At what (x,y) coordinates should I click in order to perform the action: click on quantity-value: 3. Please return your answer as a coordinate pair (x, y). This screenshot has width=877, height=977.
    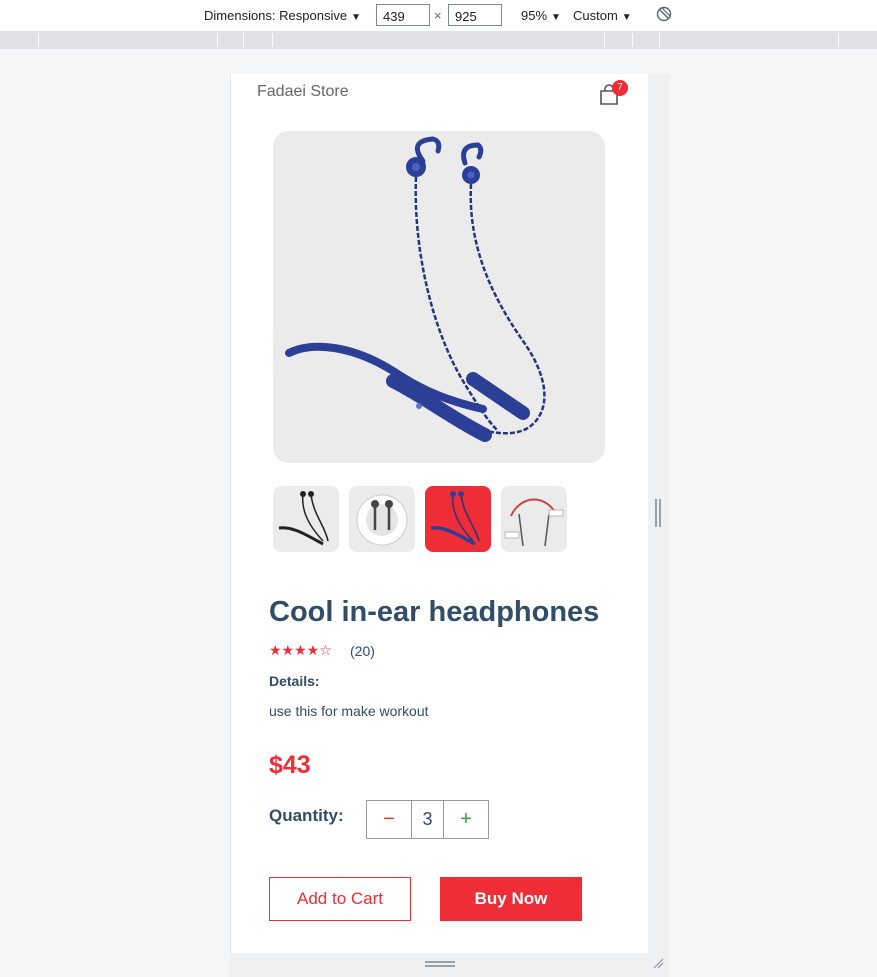
    Looking at the image, I should click on (427, 819).